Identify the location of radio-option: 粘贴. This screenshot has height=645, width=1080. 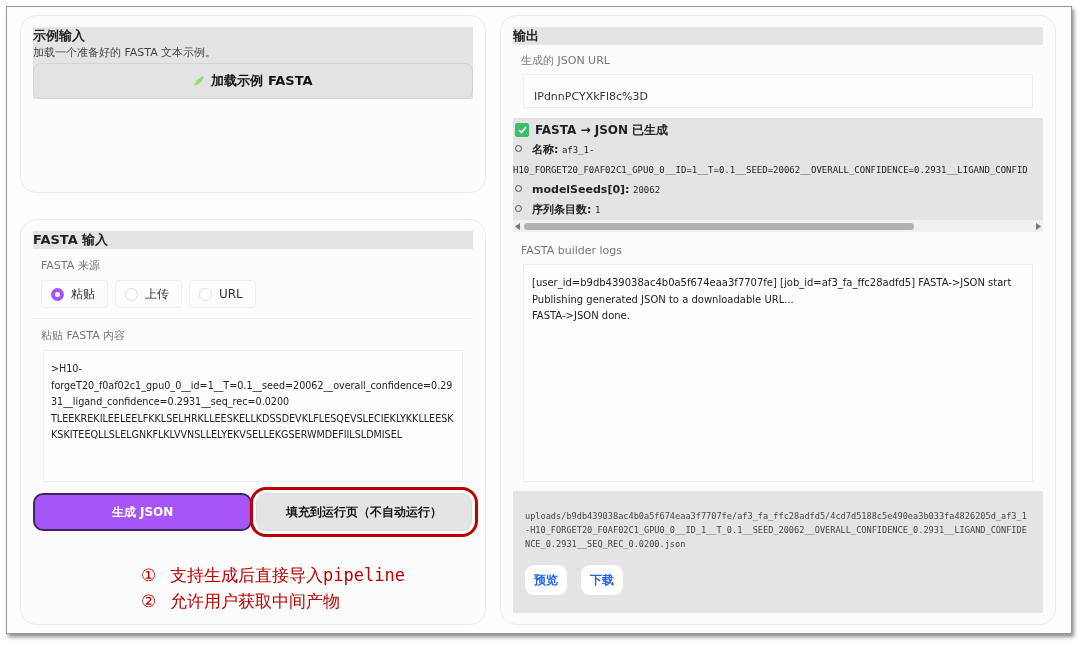
(74, 294).